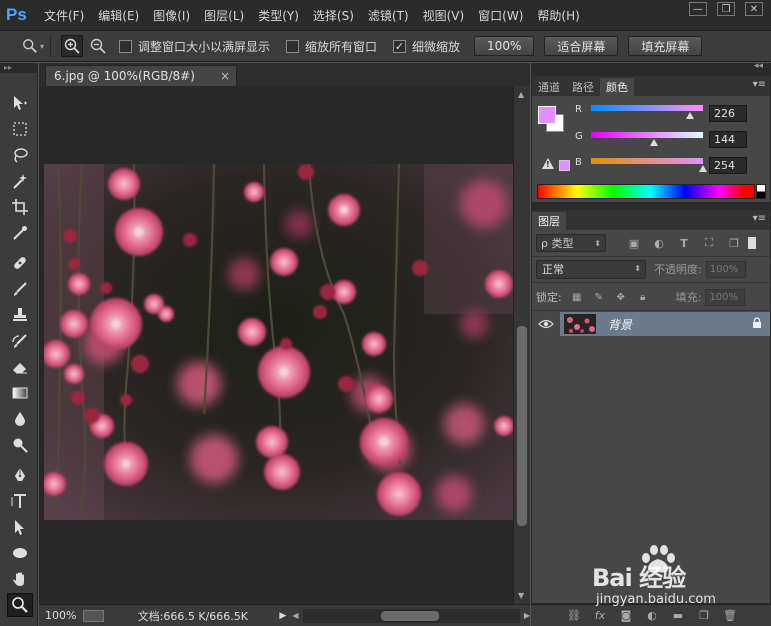 The width and height of the screenshot is (771, 626). I want to click on panel-dock-grip: ◂◂, so click(651, 68).